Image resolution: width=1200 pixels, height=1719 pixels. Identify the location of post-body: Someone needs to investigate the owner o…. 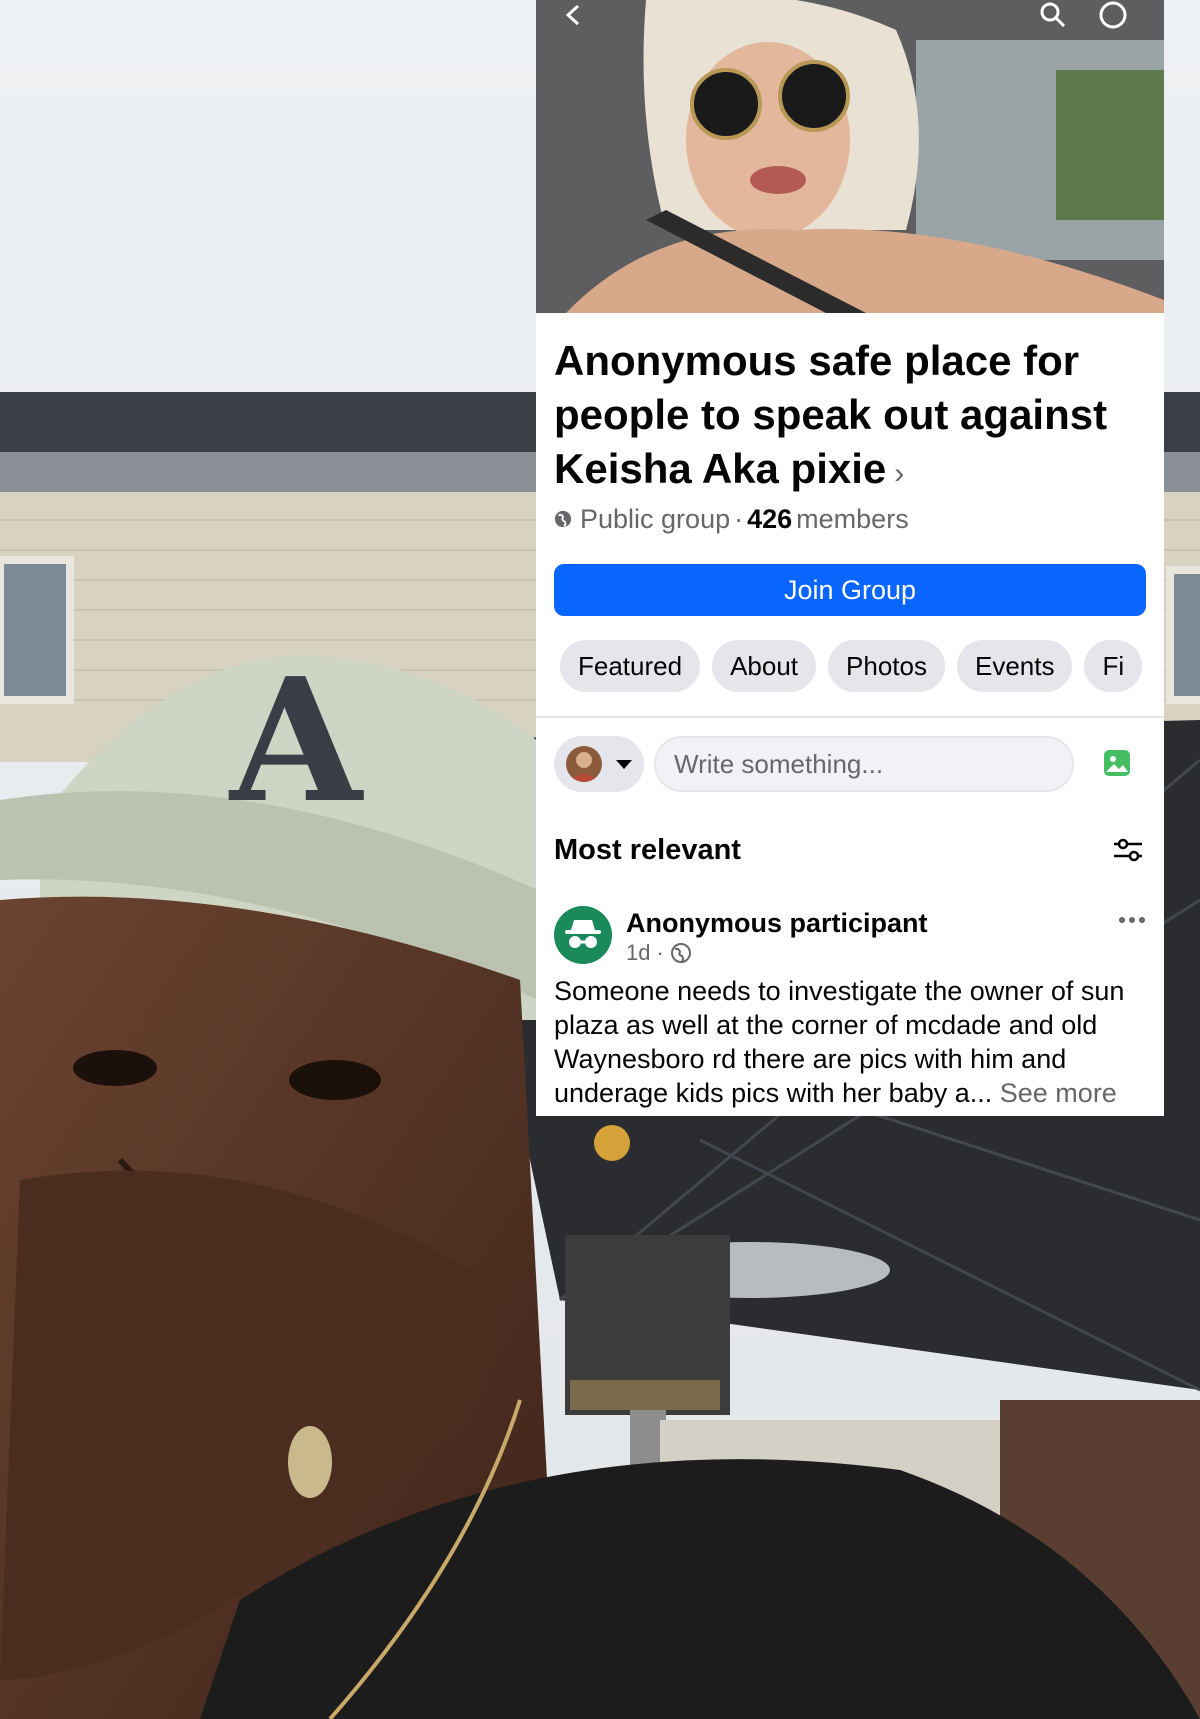
(854, 1042).